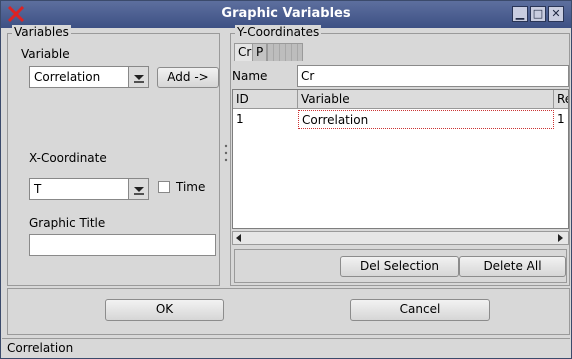 The image size is (572, 359). What do you see at coordinates (188, 77) in the screenshot?
I see `add-button: Add ->` at bounding box center [188, 77].